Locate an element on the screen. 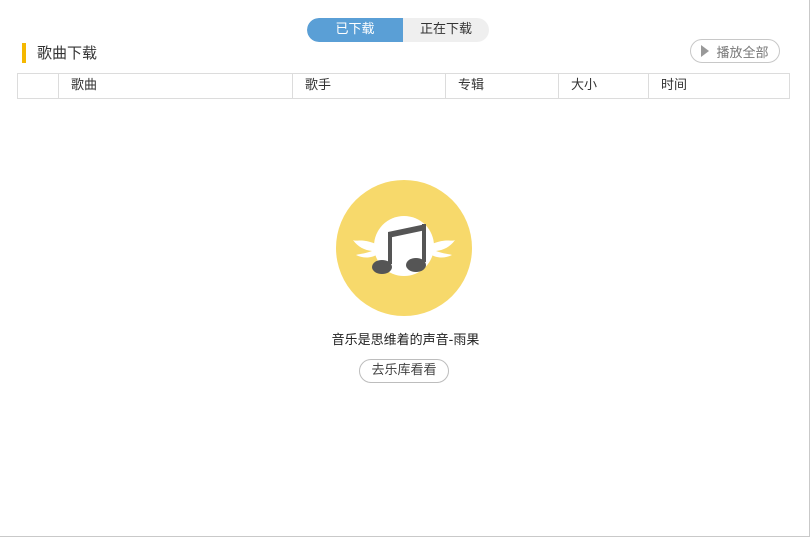 The image size is (811, 538). column-header-index is located at coordinates (38, 86).